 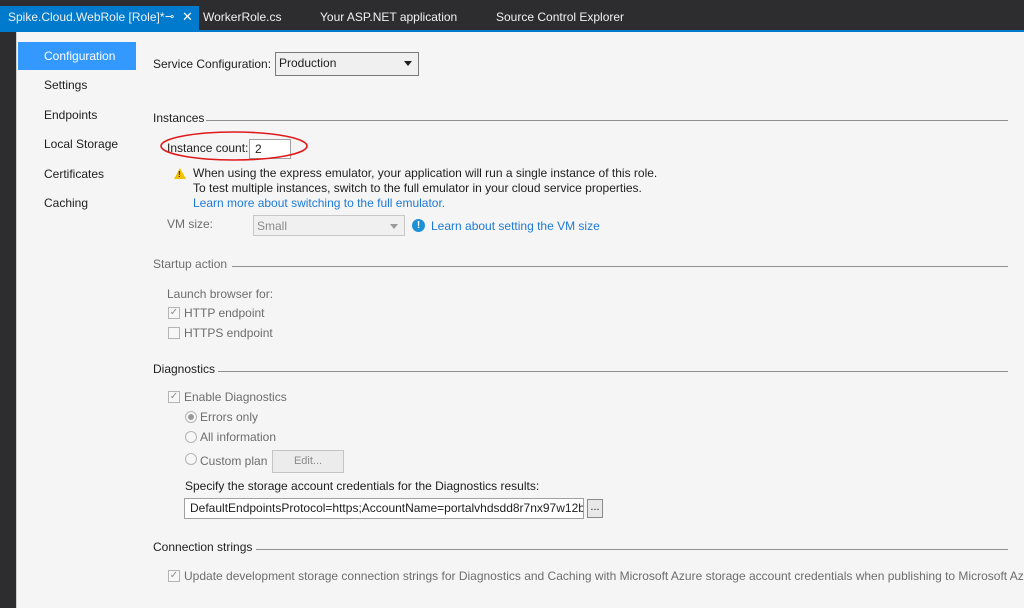 I want to click on diagnostics-divider, so click(x=613, y=371).